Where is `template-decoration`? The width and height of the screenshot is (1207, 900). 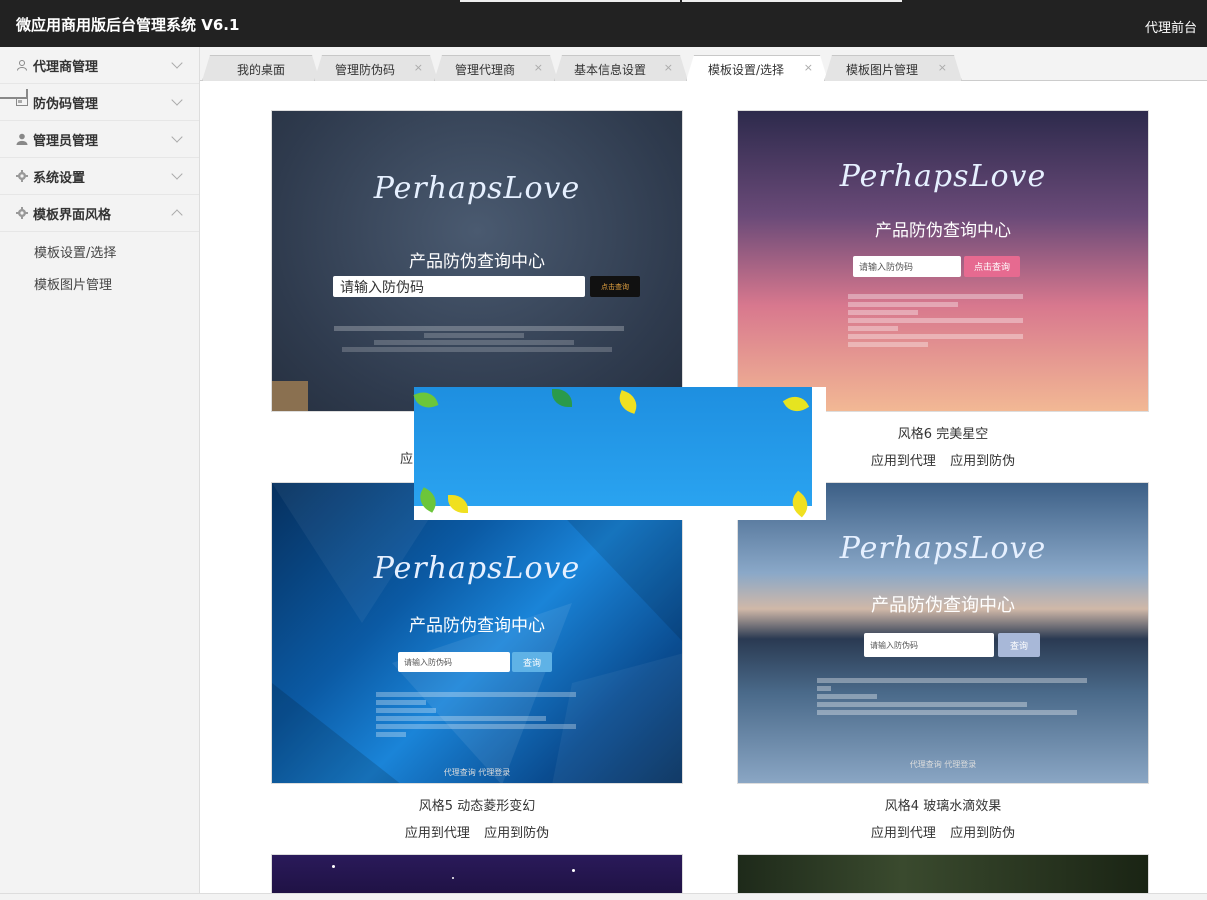 template-decoration is located at coordinates (290, 396).